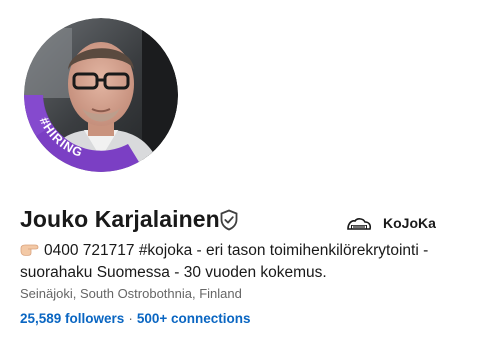 The height and width of the screenshot is (340, 486). I want to click on avatar-photo: #HIRING, so click(101, 95).